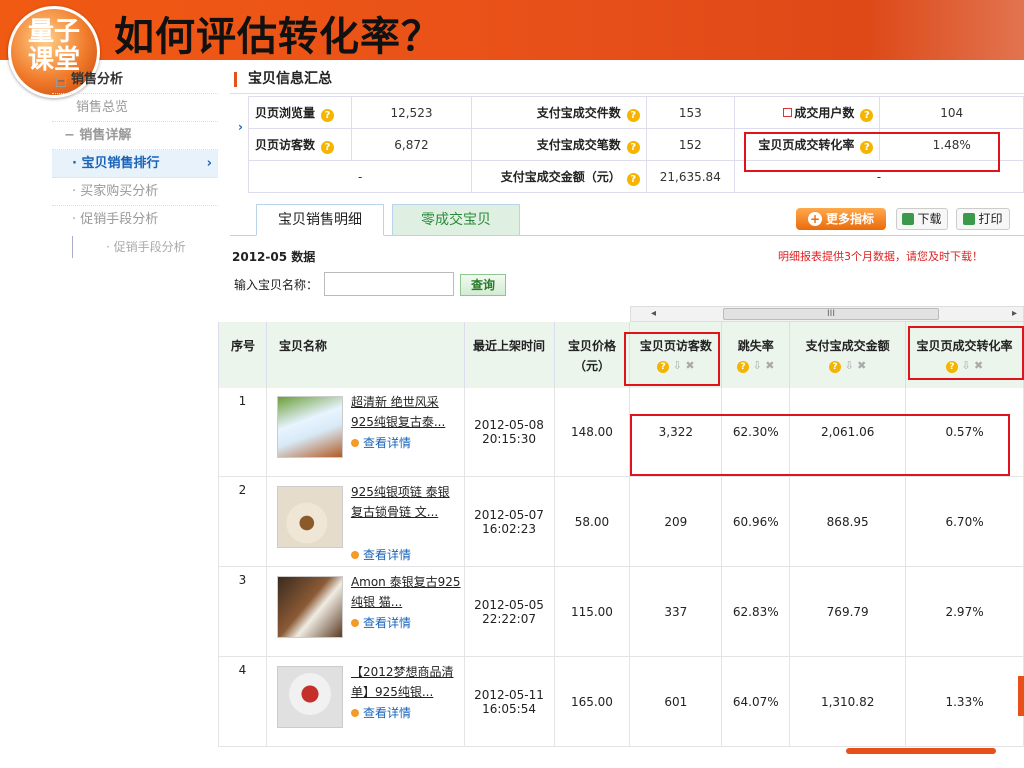 The height and width of the screenshot is (768, 1024). I want to click on header-label: 支付宝成交金额, so click(847, 346).